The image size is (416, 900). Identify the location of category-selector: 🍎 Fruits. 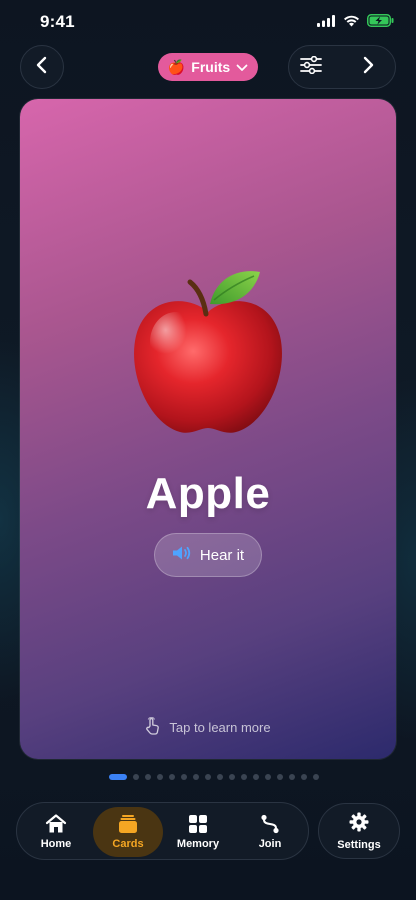
(208, 67).